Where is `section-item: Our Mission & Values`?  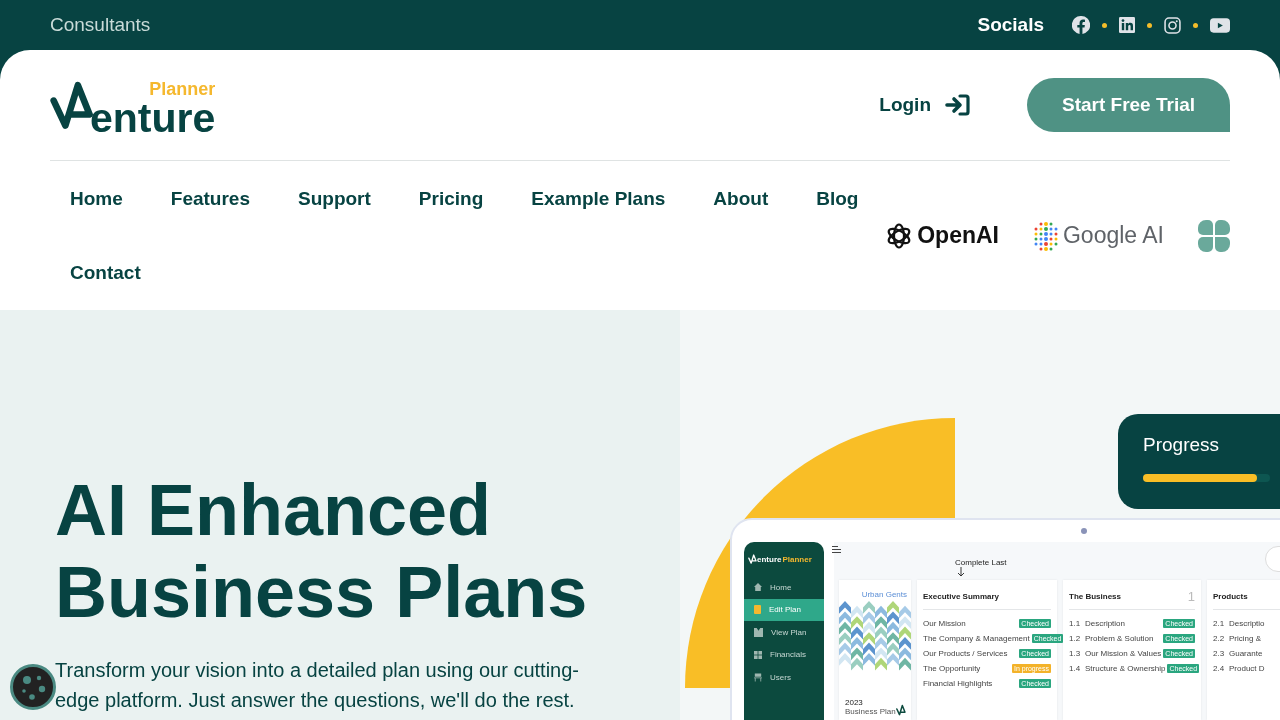 section-item: Our Mission & Values is located at coordinates (1123, 653).